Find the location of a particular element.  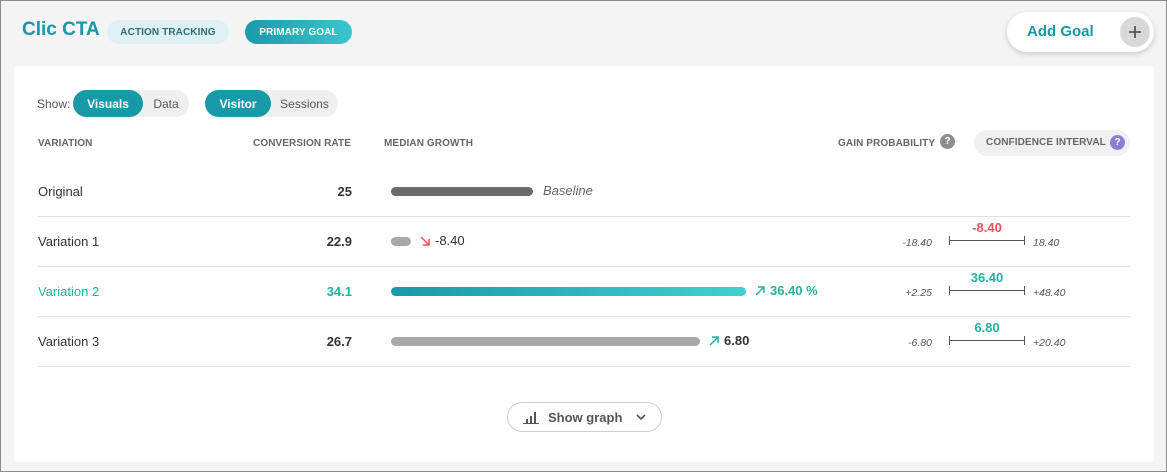

baseline-label: Baseline is located at coordinates (568, 190).